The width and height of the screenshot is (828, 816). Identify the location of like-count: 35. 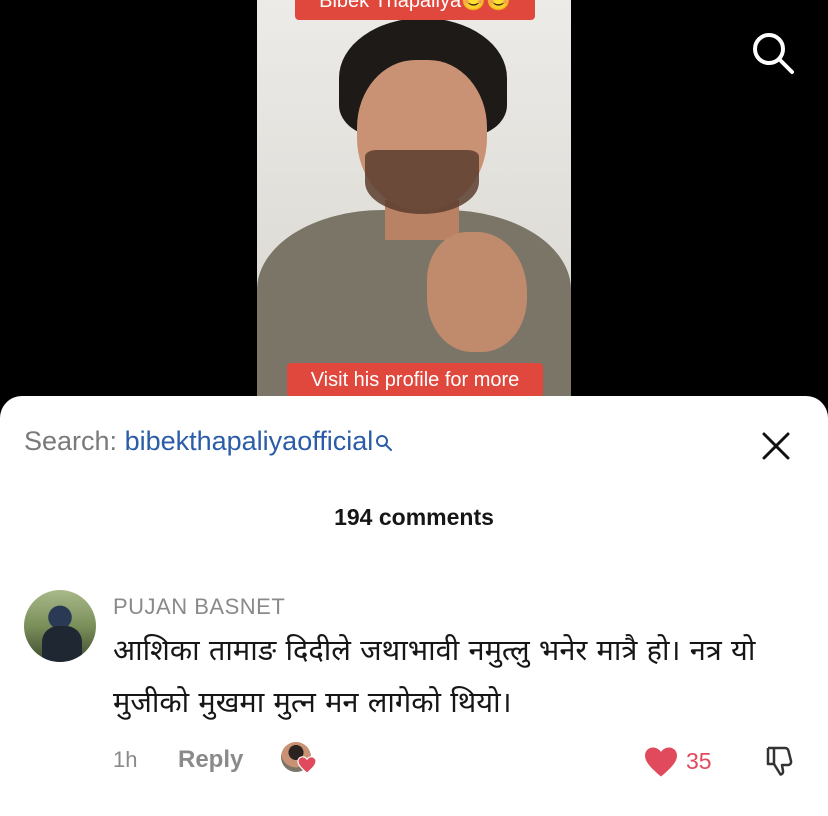
(699, 761).